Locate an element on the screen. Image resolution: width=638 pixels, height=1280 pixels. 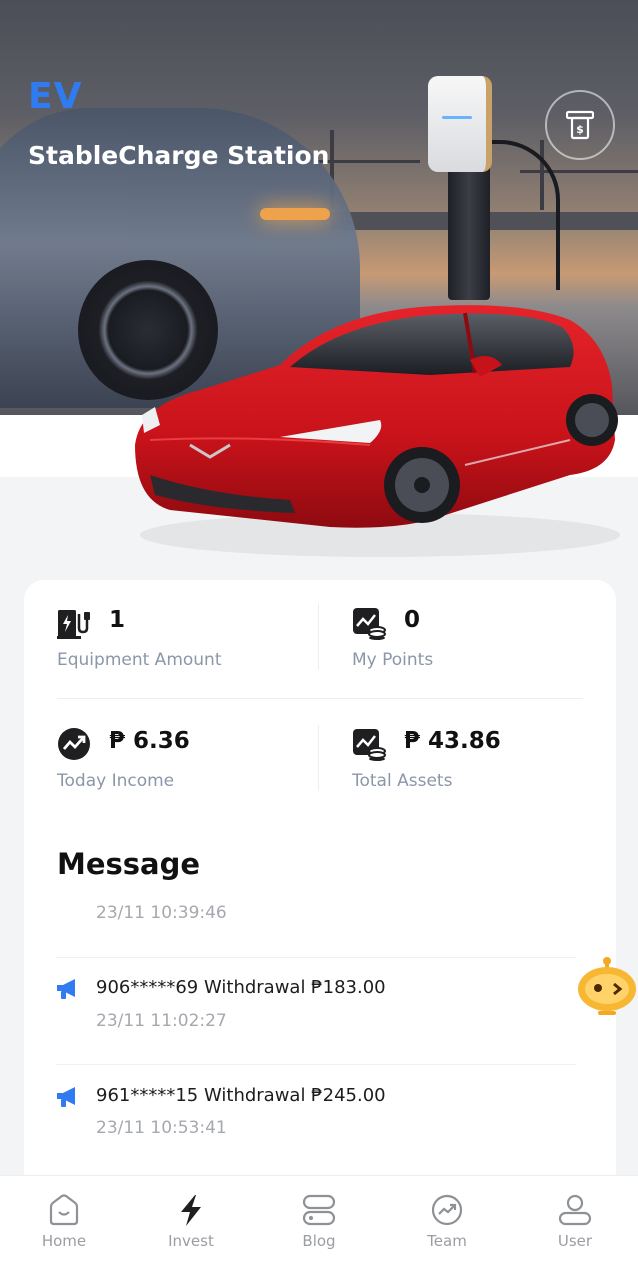
user-icon is located at coordinates (575, 1210).